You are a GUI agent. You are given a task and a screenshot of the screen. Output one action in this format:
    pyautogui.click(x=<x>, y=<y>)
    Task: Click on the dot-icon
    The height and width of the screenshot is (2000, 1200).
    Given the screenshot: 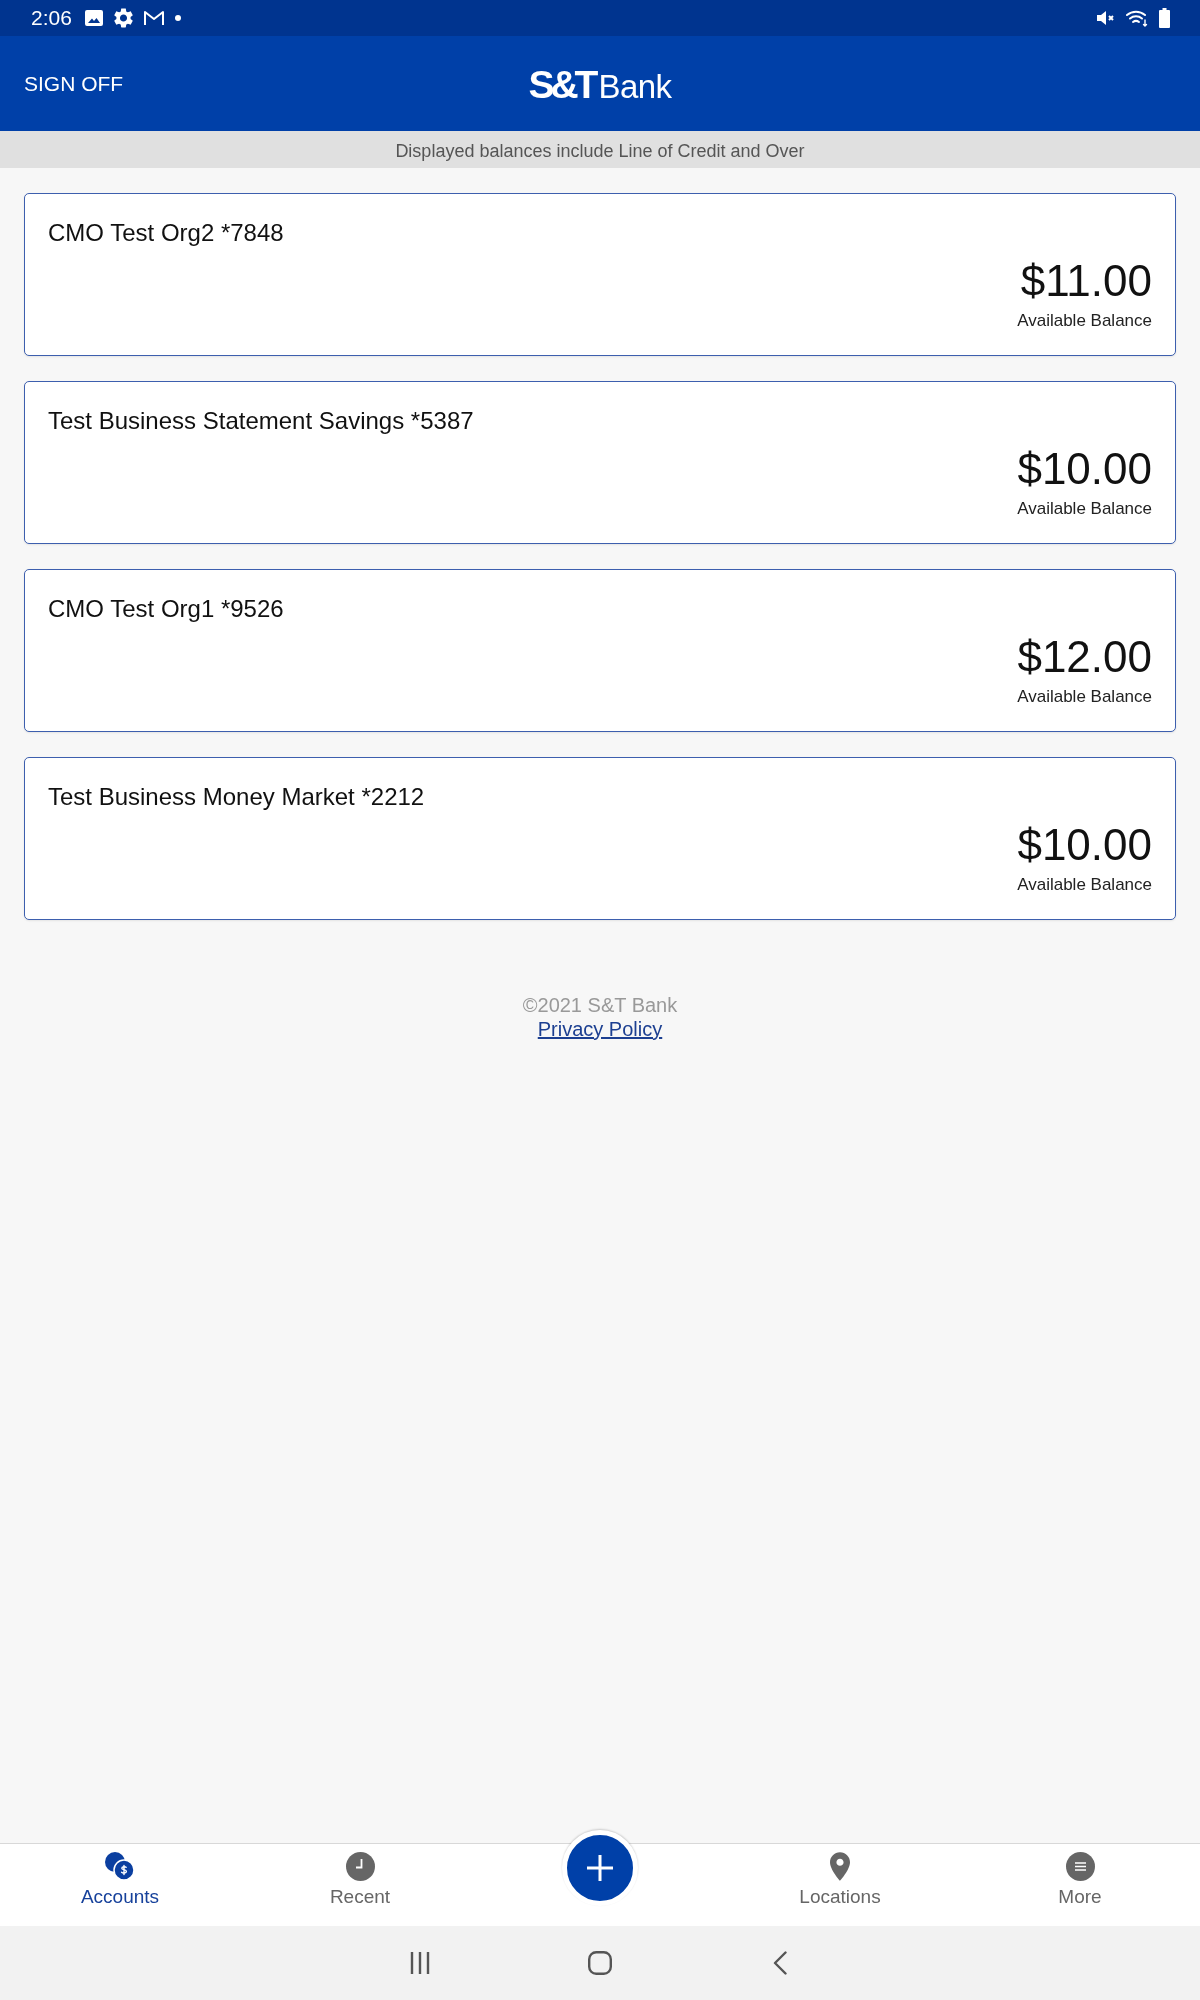 What is the action you would take?
    pyautogui.click(x=177, y=18)
    